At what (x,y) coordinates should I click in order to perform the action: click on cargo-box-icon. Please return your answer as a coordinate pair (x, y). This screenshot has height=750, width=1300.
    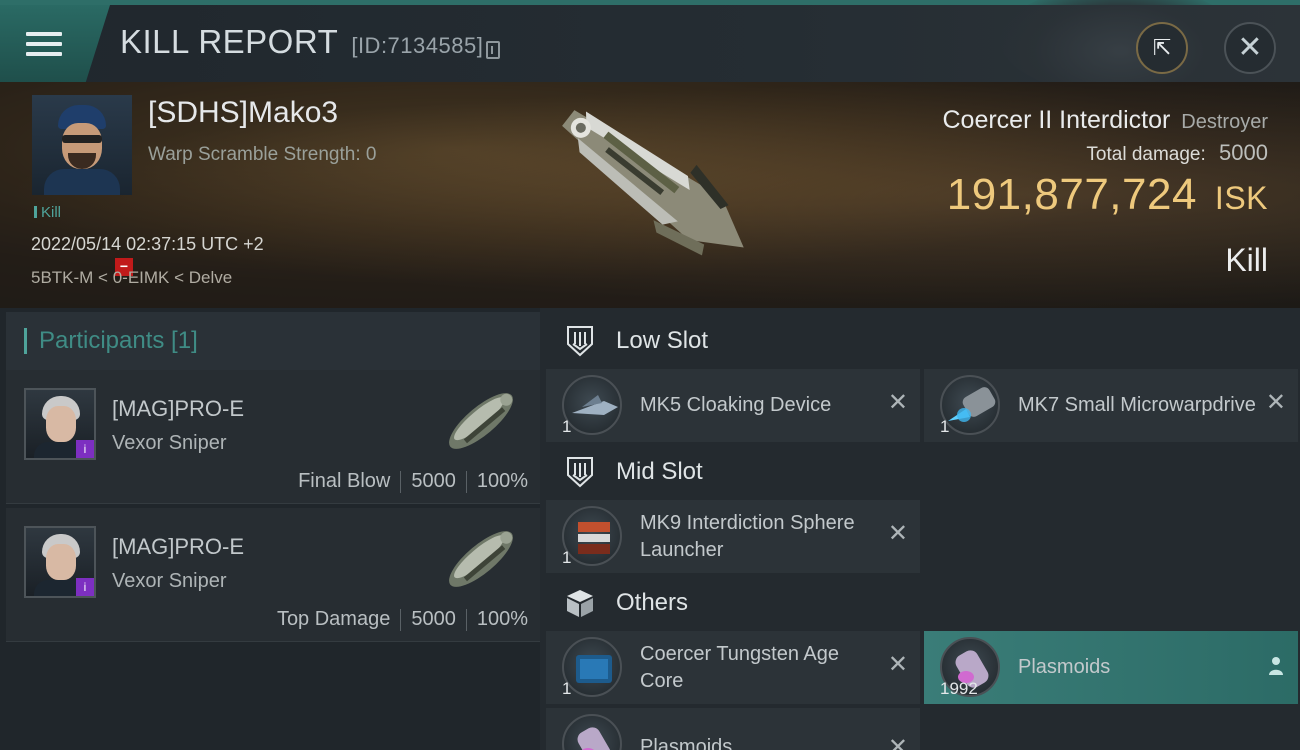
    Looking at the image, I should click on (580, 603).